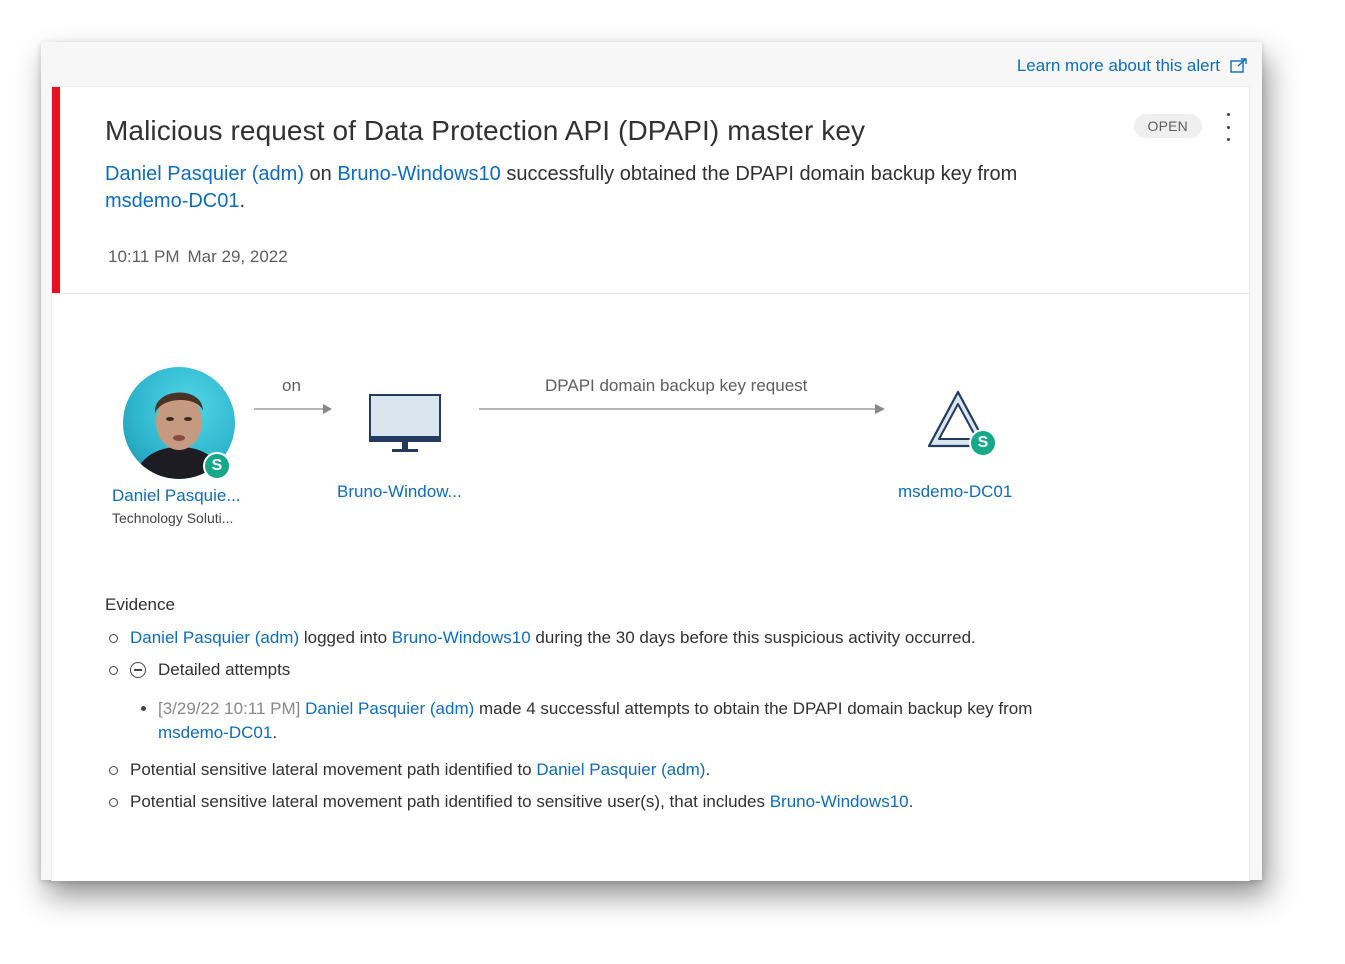  What do you see at coordinates (215, 732) in the screenshot?
I see `attempt-target-link: msdemo-DC01` at bounding box center [215, 732].